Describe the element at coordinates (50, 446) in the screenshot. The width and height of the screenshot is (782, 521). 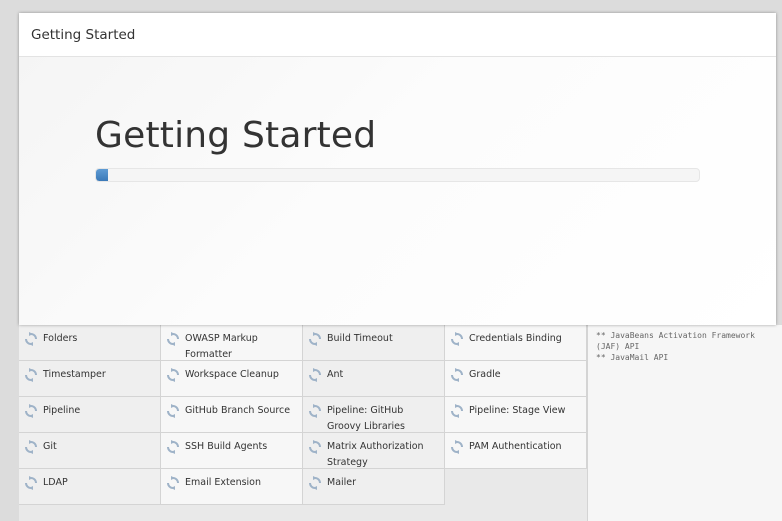
I see `plugin-label: Git` at that location.